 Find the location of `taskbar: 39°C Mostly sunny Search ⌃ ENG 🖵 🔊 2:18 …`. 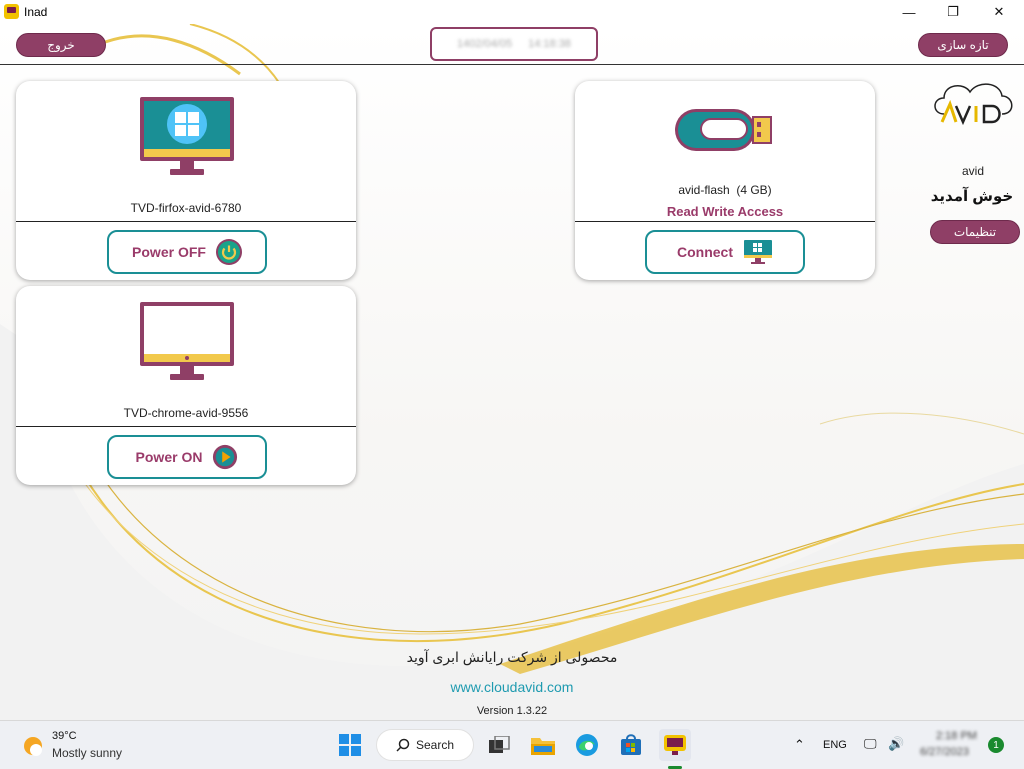

taskbar: 39°C Mostly sunny Search ⌃ ENG 🖵 🔊 2:18 … is located at coordinates (512, 744).